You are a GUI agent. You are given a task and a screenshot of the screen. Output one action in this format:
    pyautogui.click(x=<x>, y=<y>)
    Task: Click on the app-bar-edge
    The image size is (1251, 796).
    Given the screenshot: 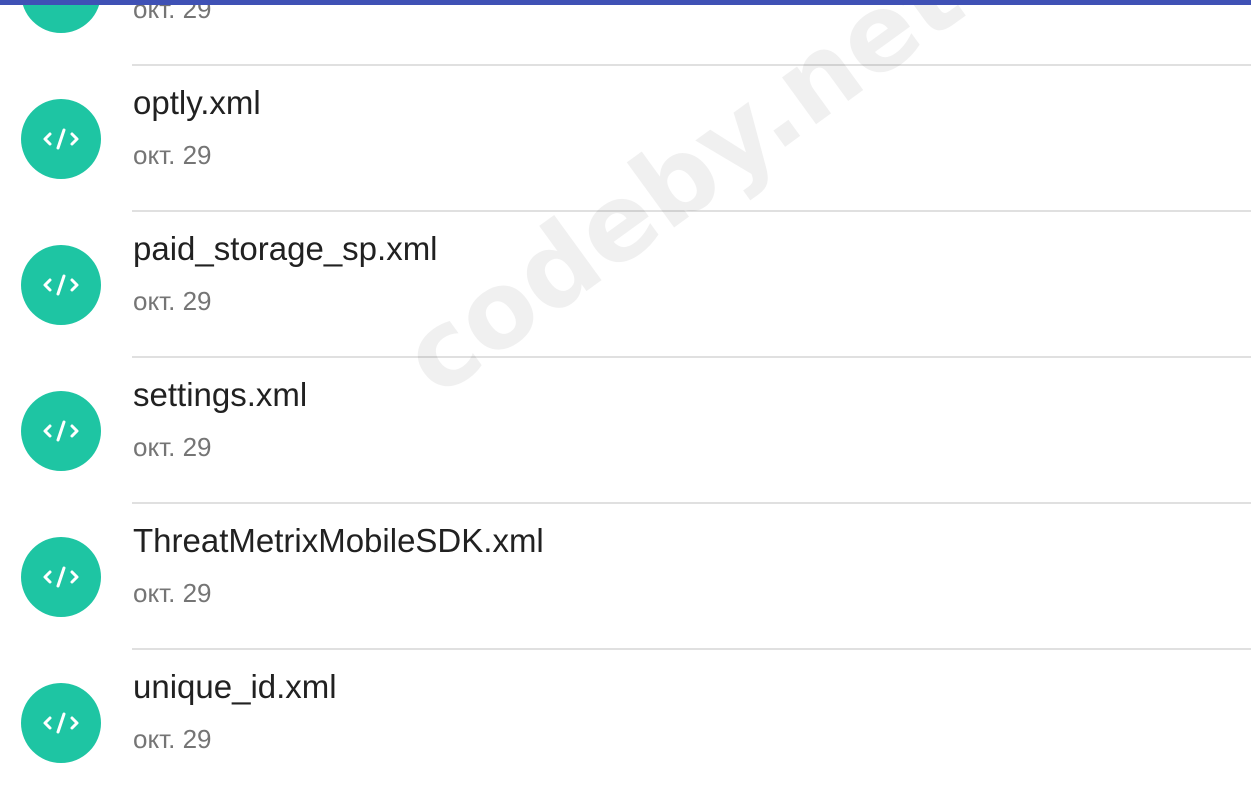 What is the action you would take?
    pyautogui.click(x=625, y=2)
    